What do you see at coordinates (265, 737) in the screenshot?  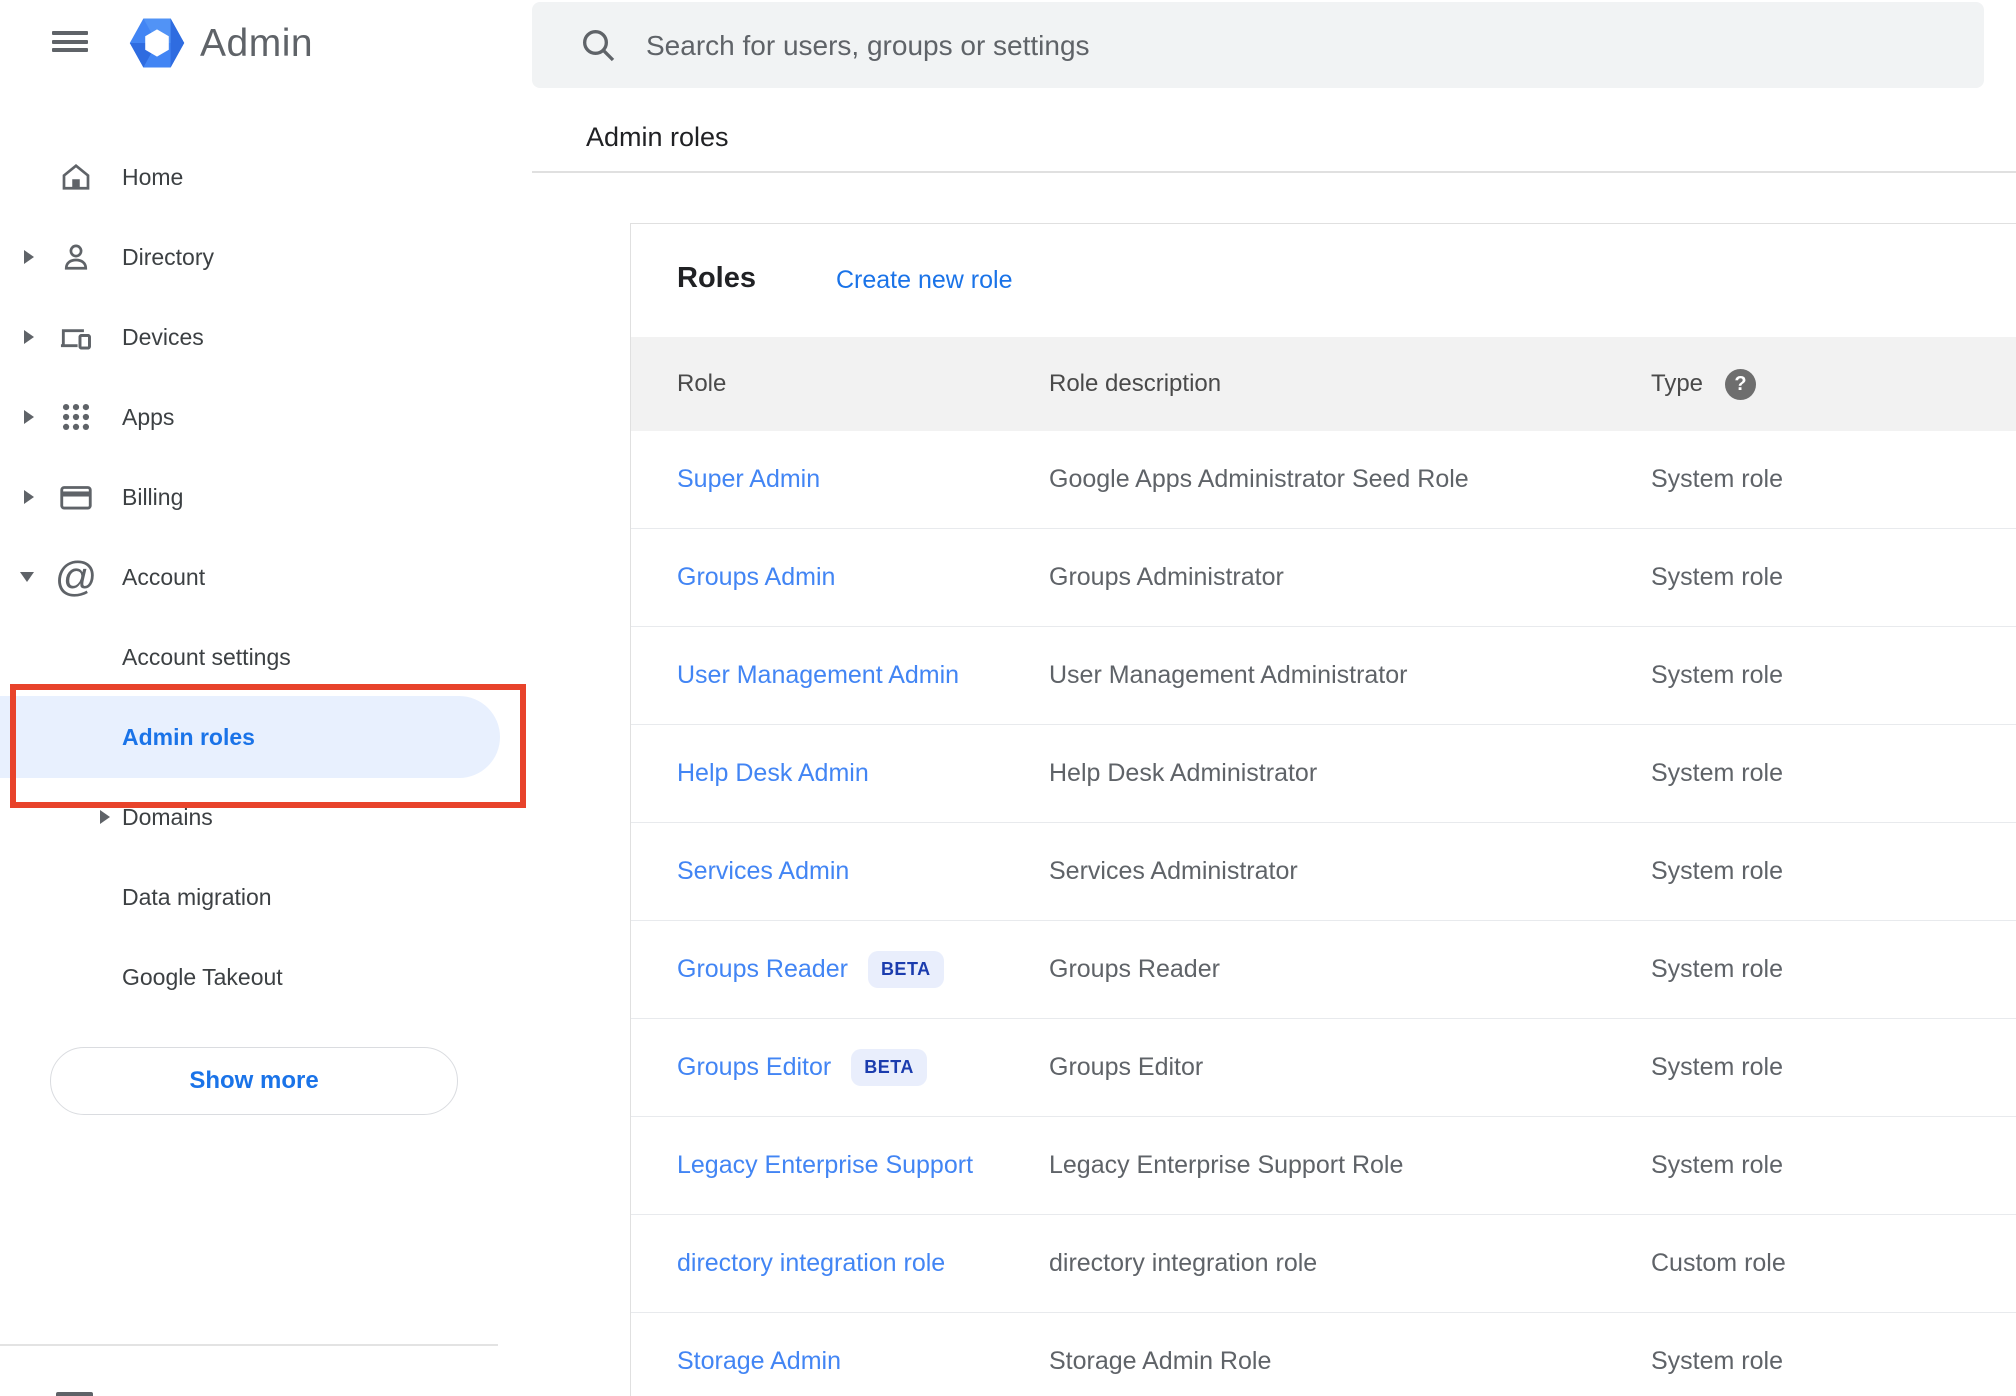 I see `sidebar-item-admin-roles: Admin roles` at bounding box center [265, 737].